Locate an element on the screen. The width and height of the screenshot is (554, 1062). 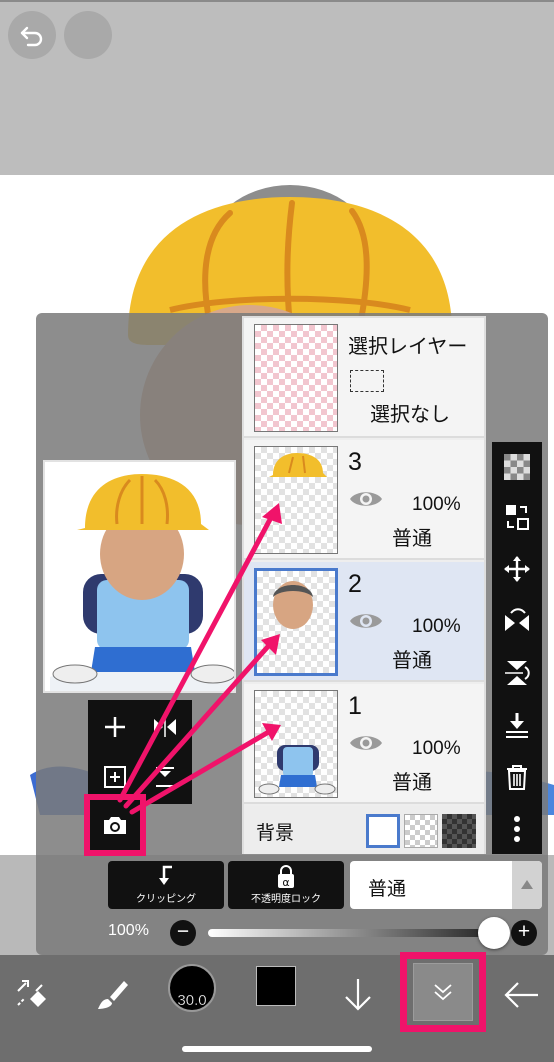
layer-1-thumbnail is located at coordinates (296, 744).